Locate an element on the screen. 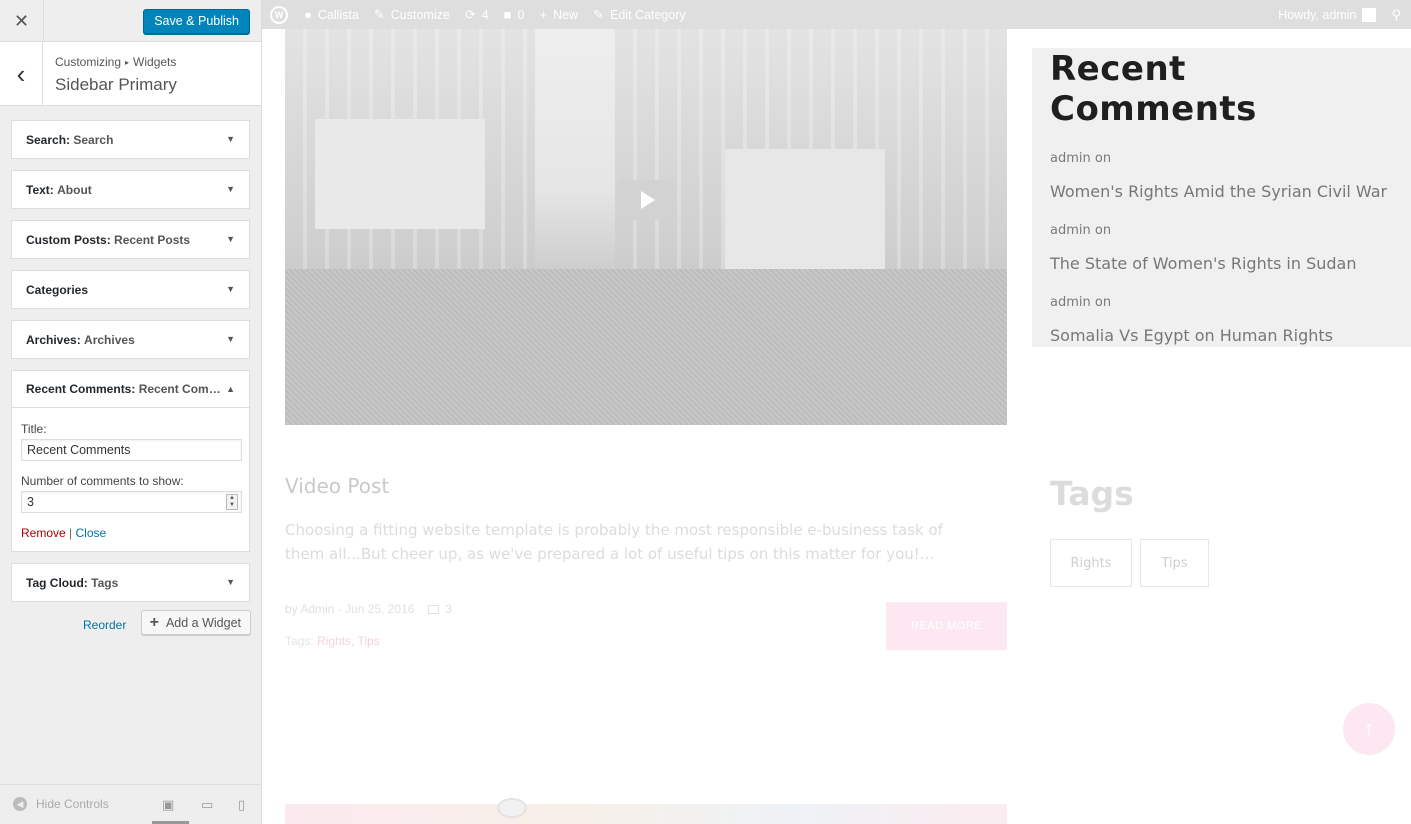  comments-link: ■ 0 is located at coordinates (514, 14).